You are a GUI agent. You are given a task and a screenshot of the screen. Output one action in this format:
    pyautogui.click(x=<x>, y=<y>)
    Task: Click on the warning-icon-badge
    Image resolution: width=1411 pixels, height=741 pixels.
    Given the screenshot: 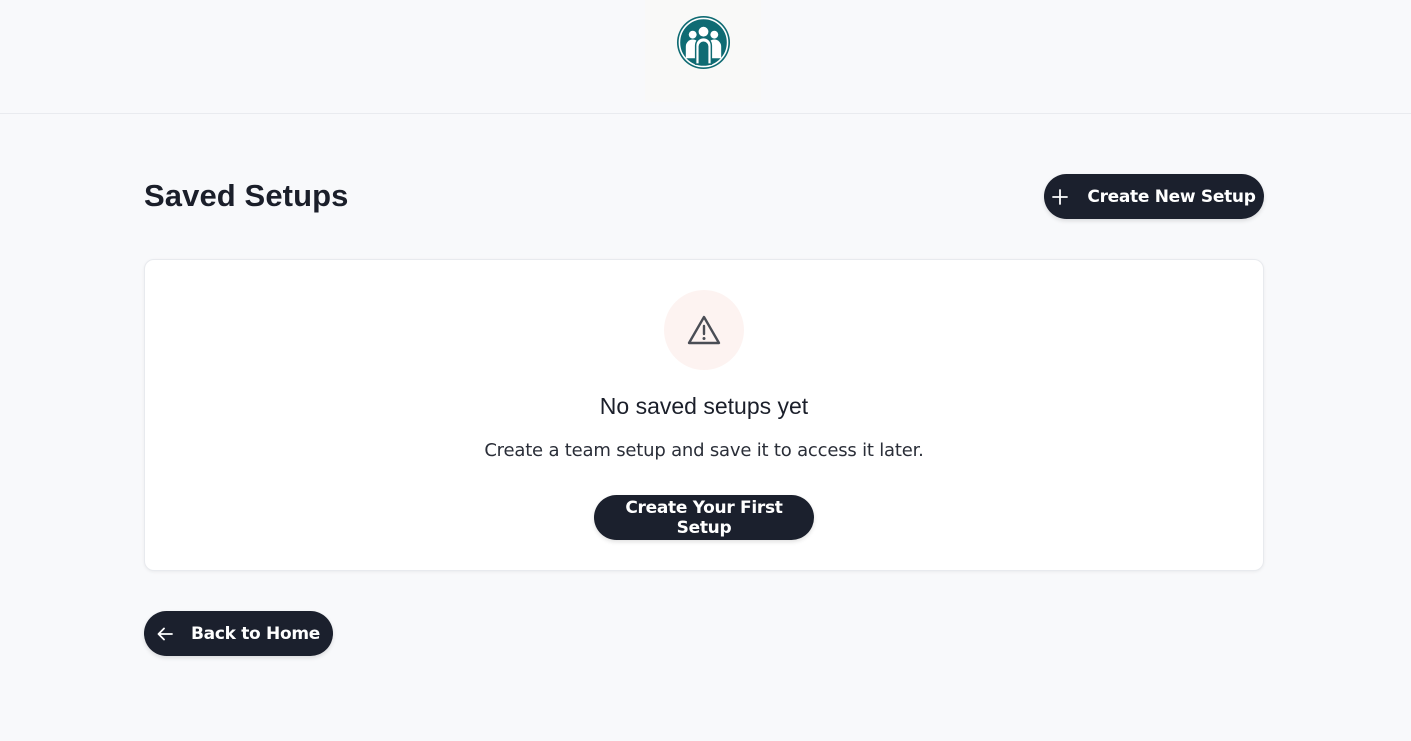 What is the action you would take?
    pyautogui.click(x=704, y=330)
    